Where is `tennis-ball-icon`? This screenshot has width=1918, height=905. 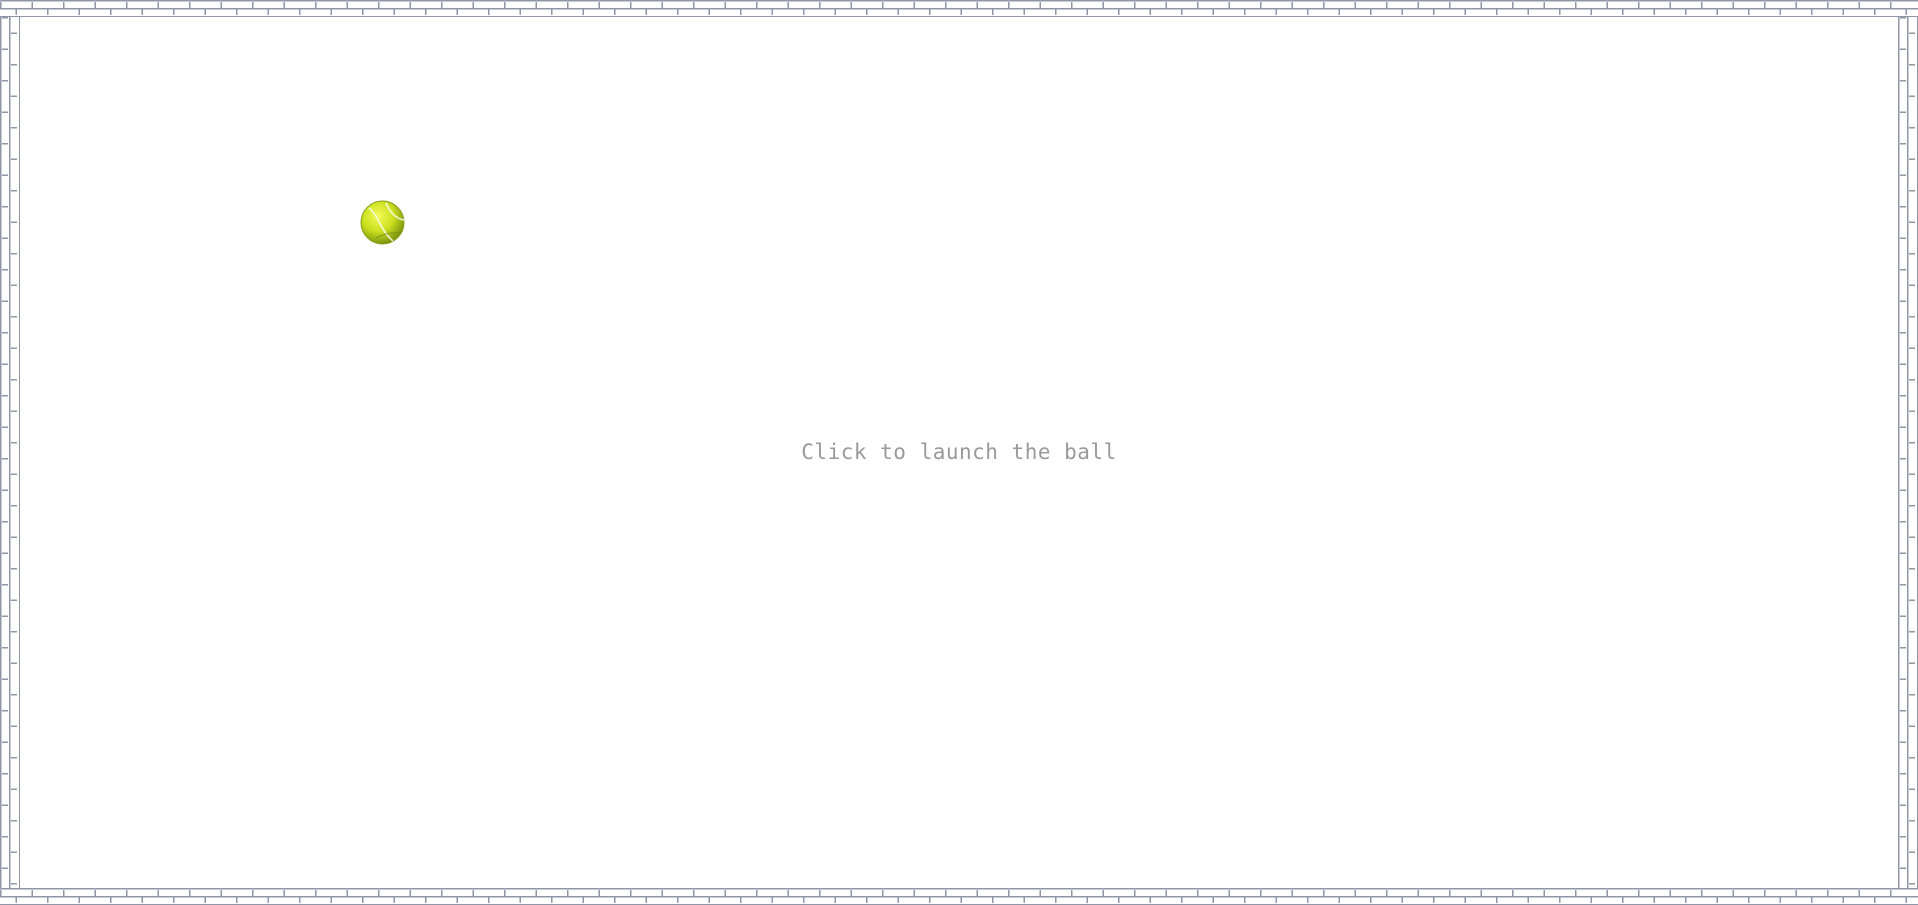
tennis-ball-icon is located at coordinates (382, 222).